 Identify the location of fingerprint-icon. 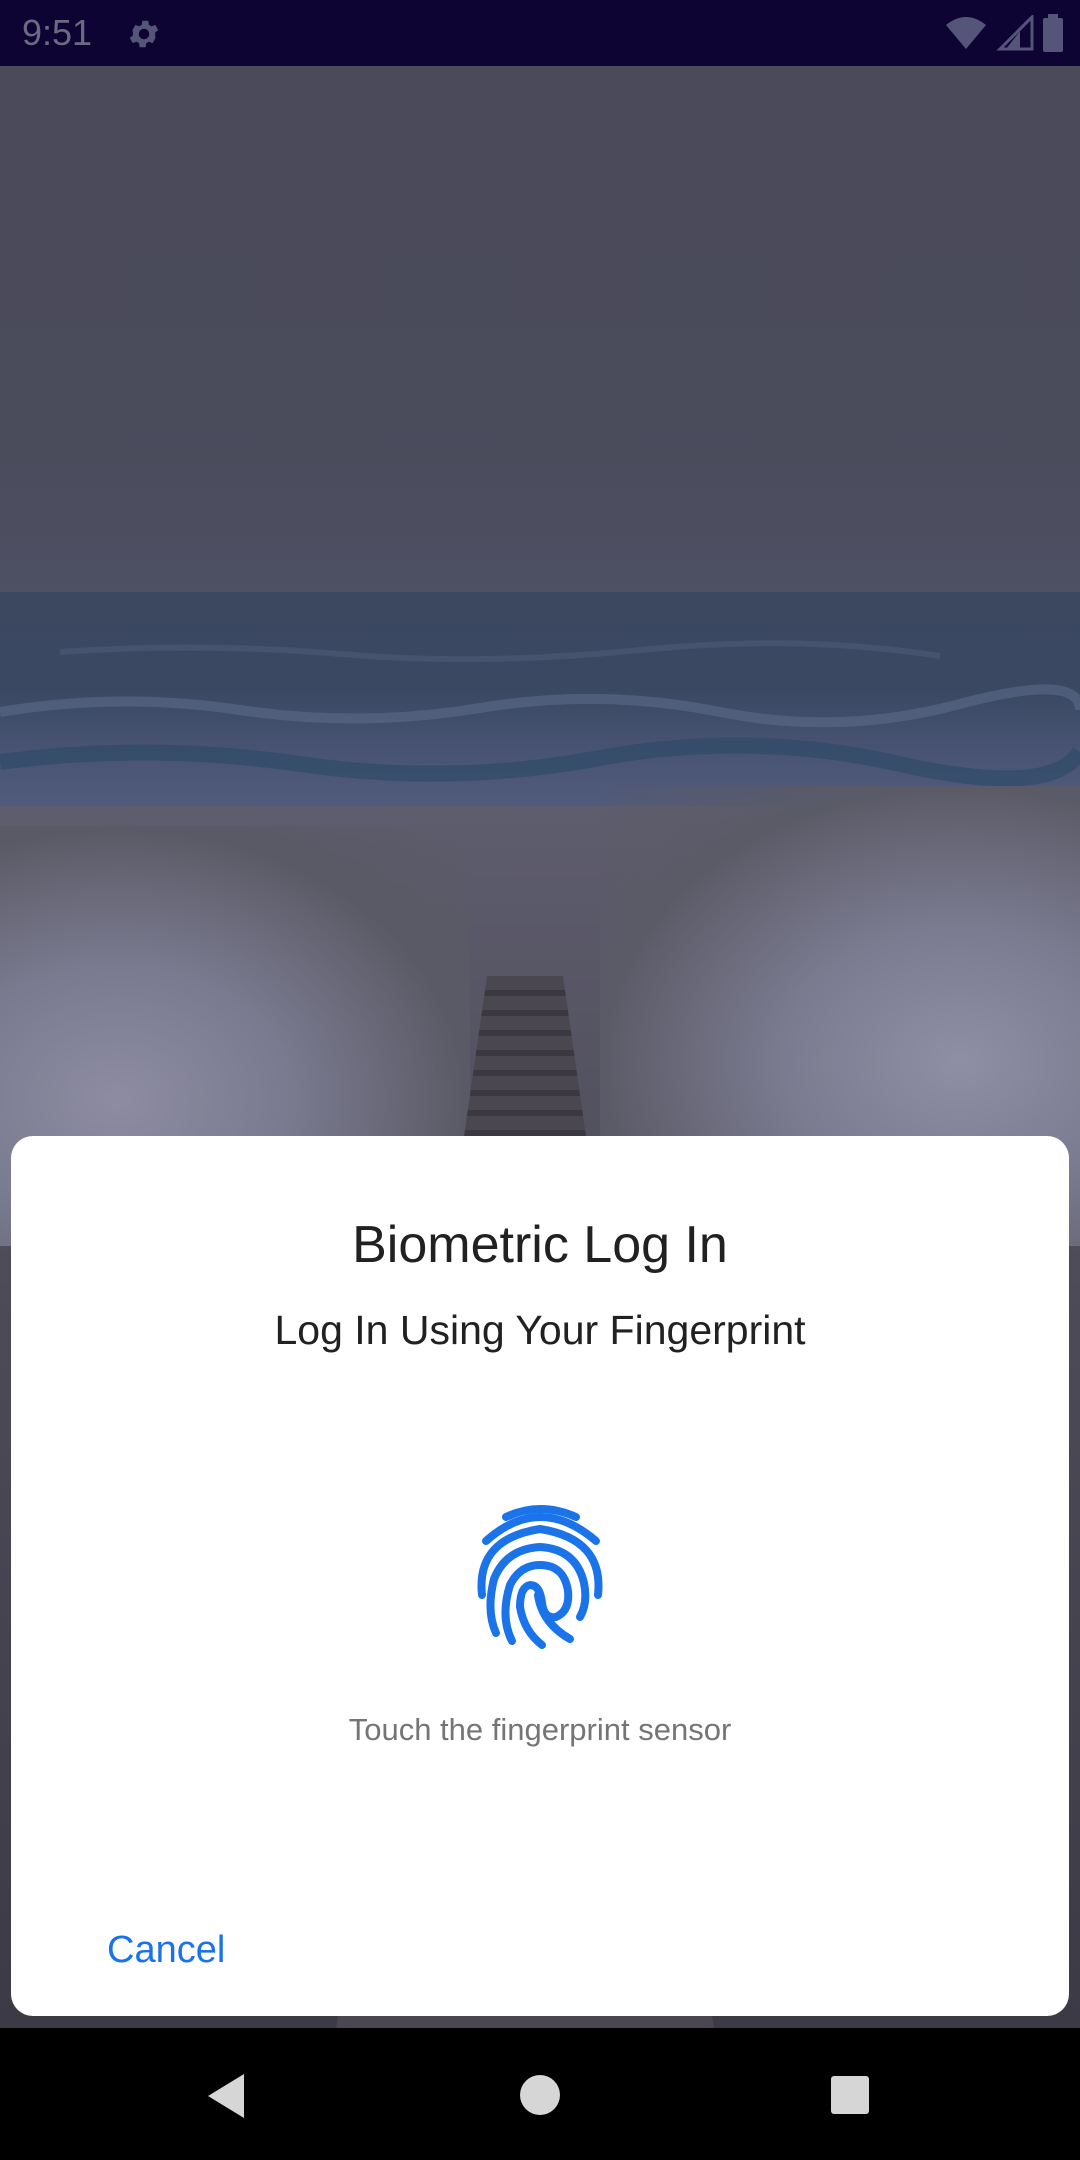
(540, 1577).